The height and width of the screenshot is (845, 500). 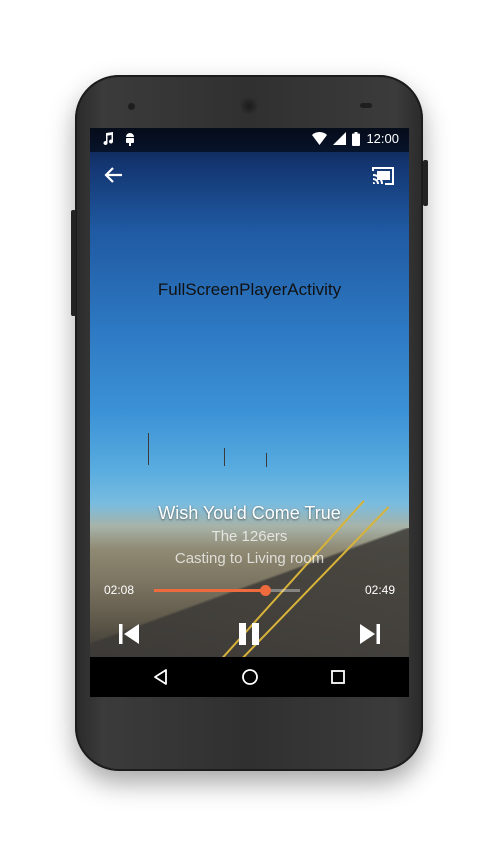 I want to click on activity-label: FullScreenPlayerActivity, so click(x=249, y=289).